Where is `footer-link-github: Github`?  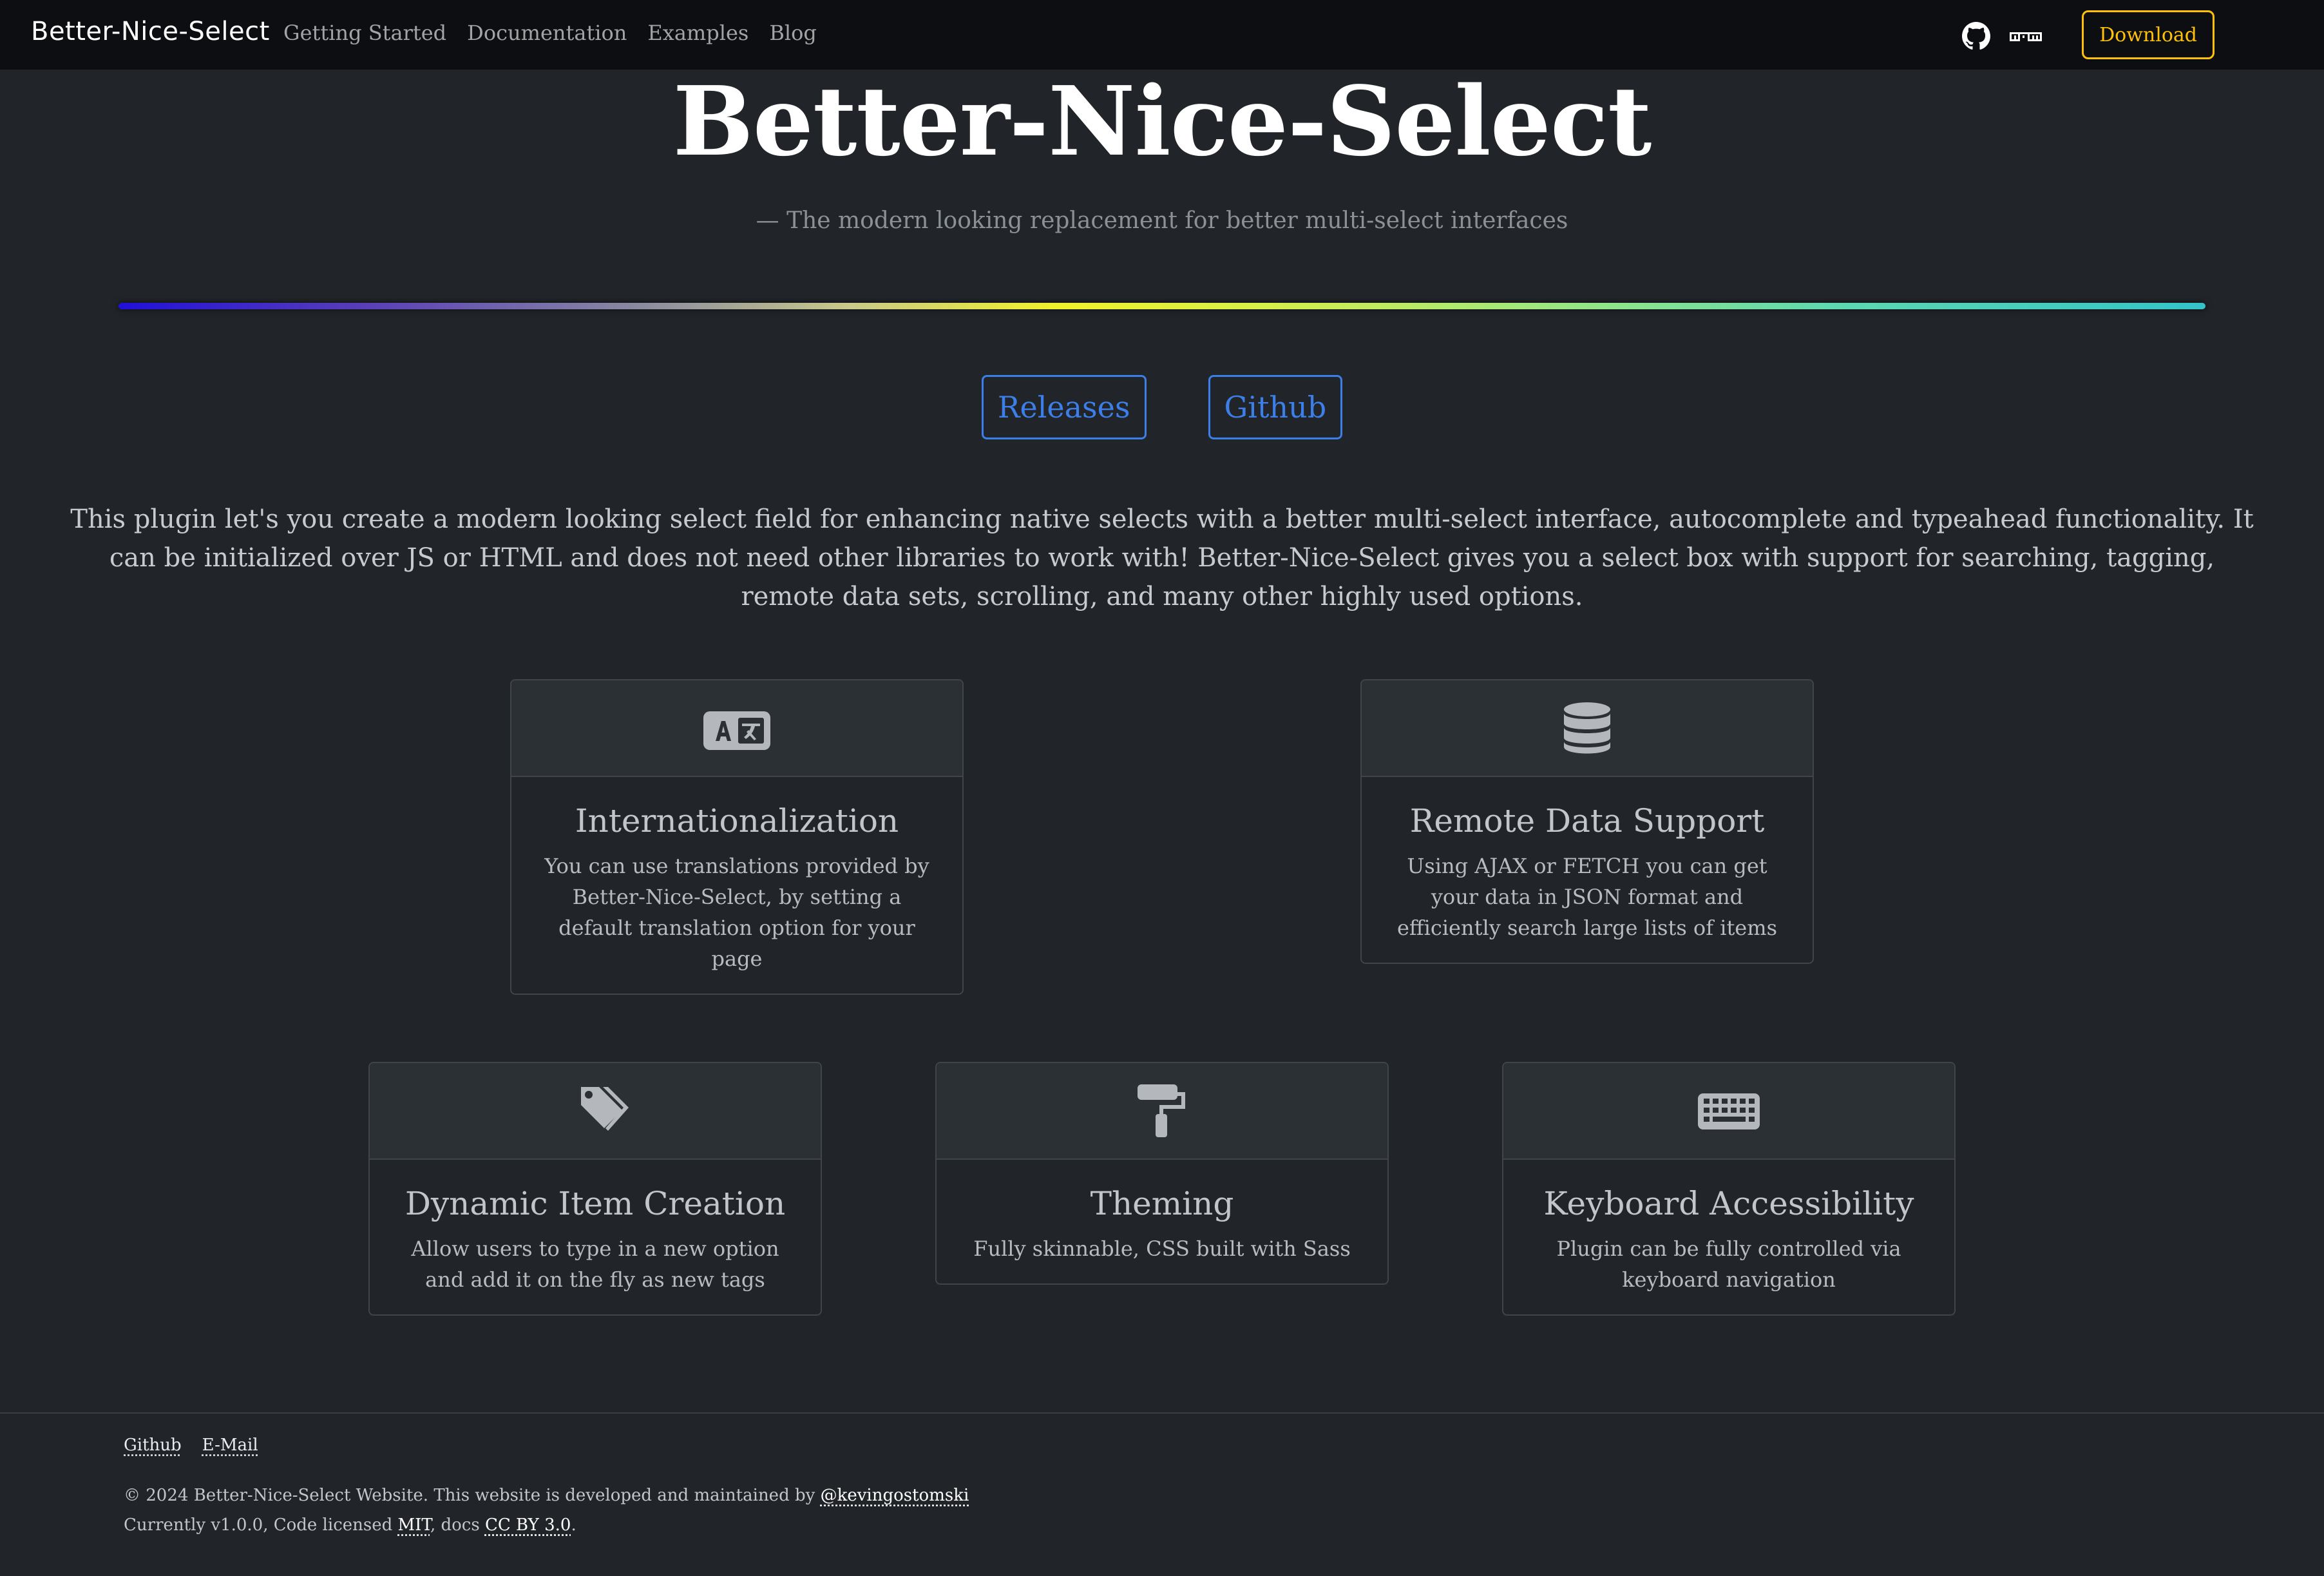
footer-link-github: Github is located at coordinates (153, 1445).